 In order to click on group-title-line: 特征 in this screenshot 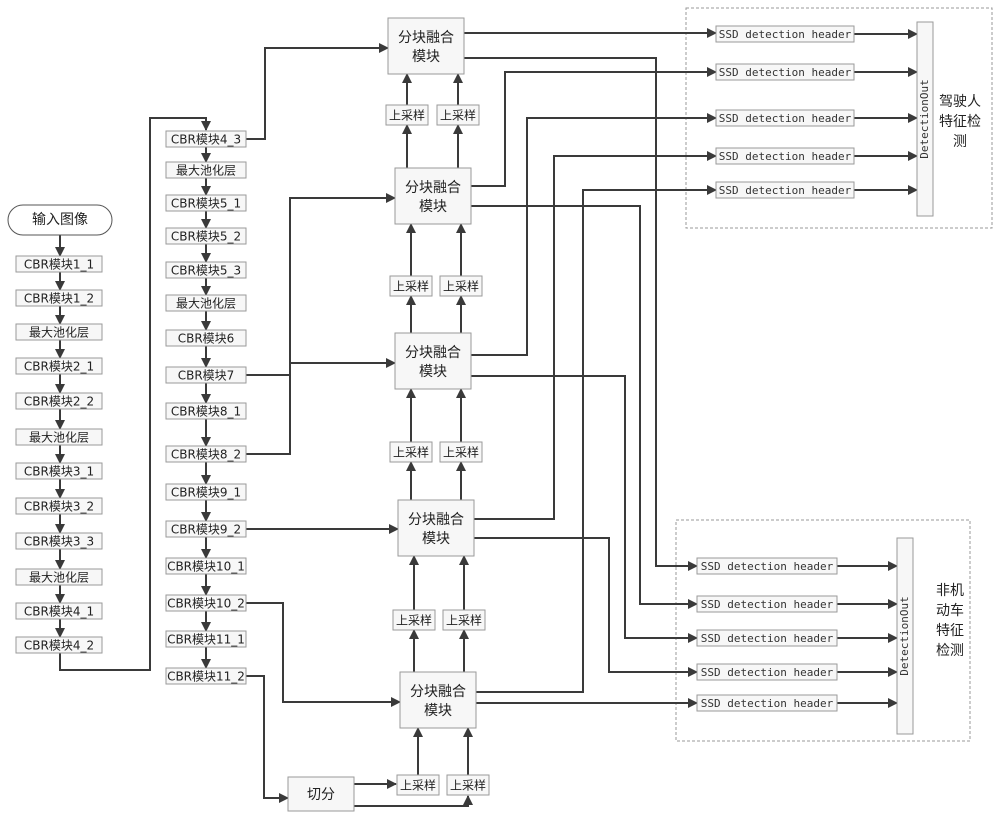, I will do `click(950, 631)`.